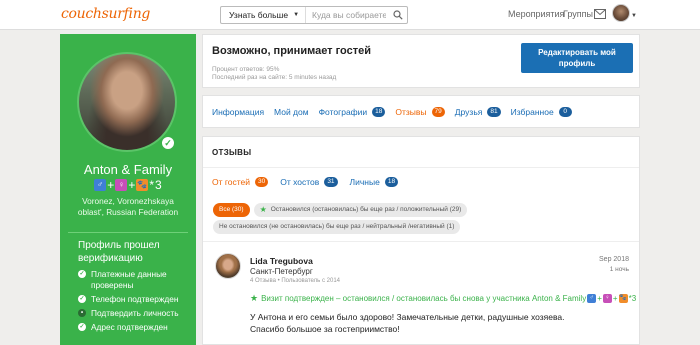 The height and width of the screenshot is (345, 700). Describe the element at coordinates (565, 112) in the screenshot. I see `count-badge: 0` at that location.